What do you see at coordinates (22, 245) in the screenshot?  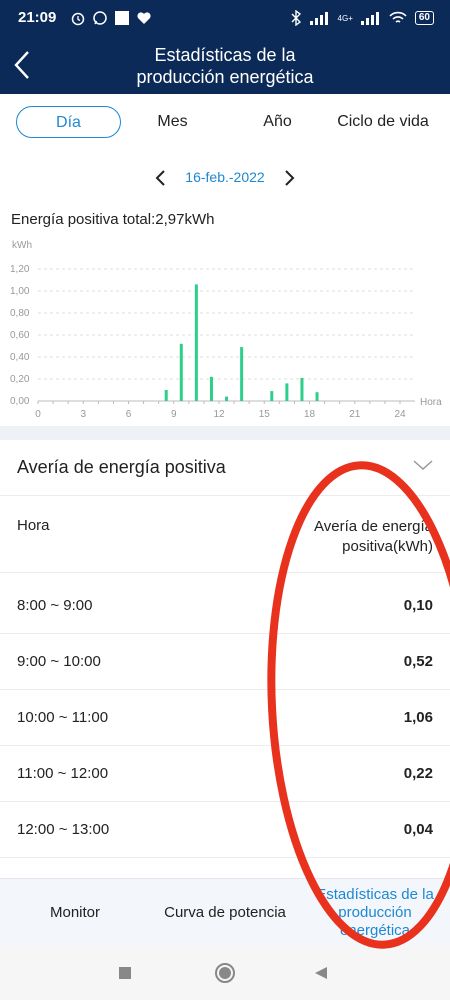 I see `y-axis-label: kWh` at bounding box center [22, 245].